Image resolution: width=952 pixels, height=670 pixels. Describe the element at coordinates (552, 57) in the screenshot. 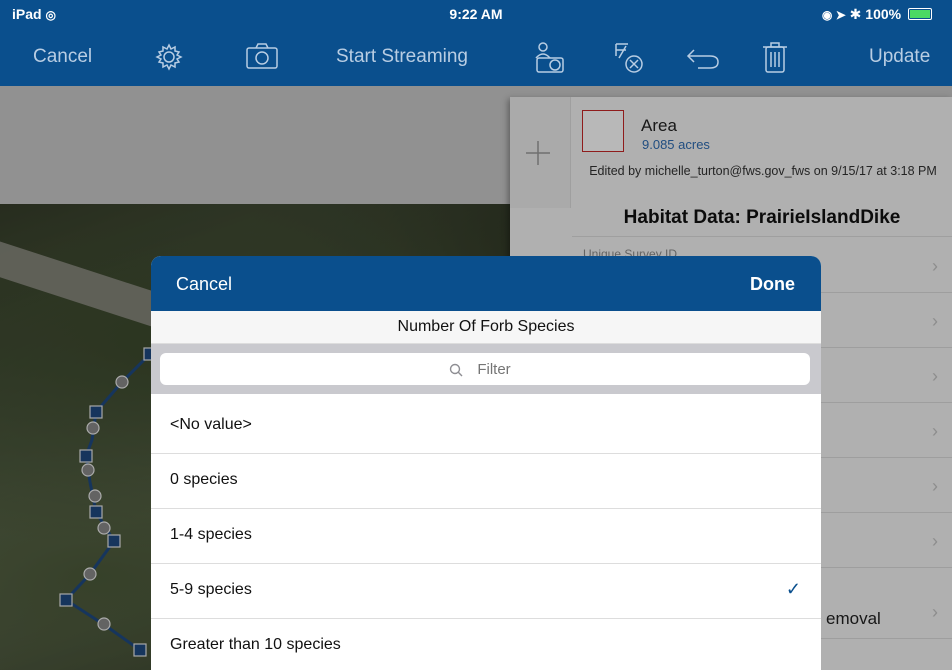

I see `camera-person-icon` at that location.